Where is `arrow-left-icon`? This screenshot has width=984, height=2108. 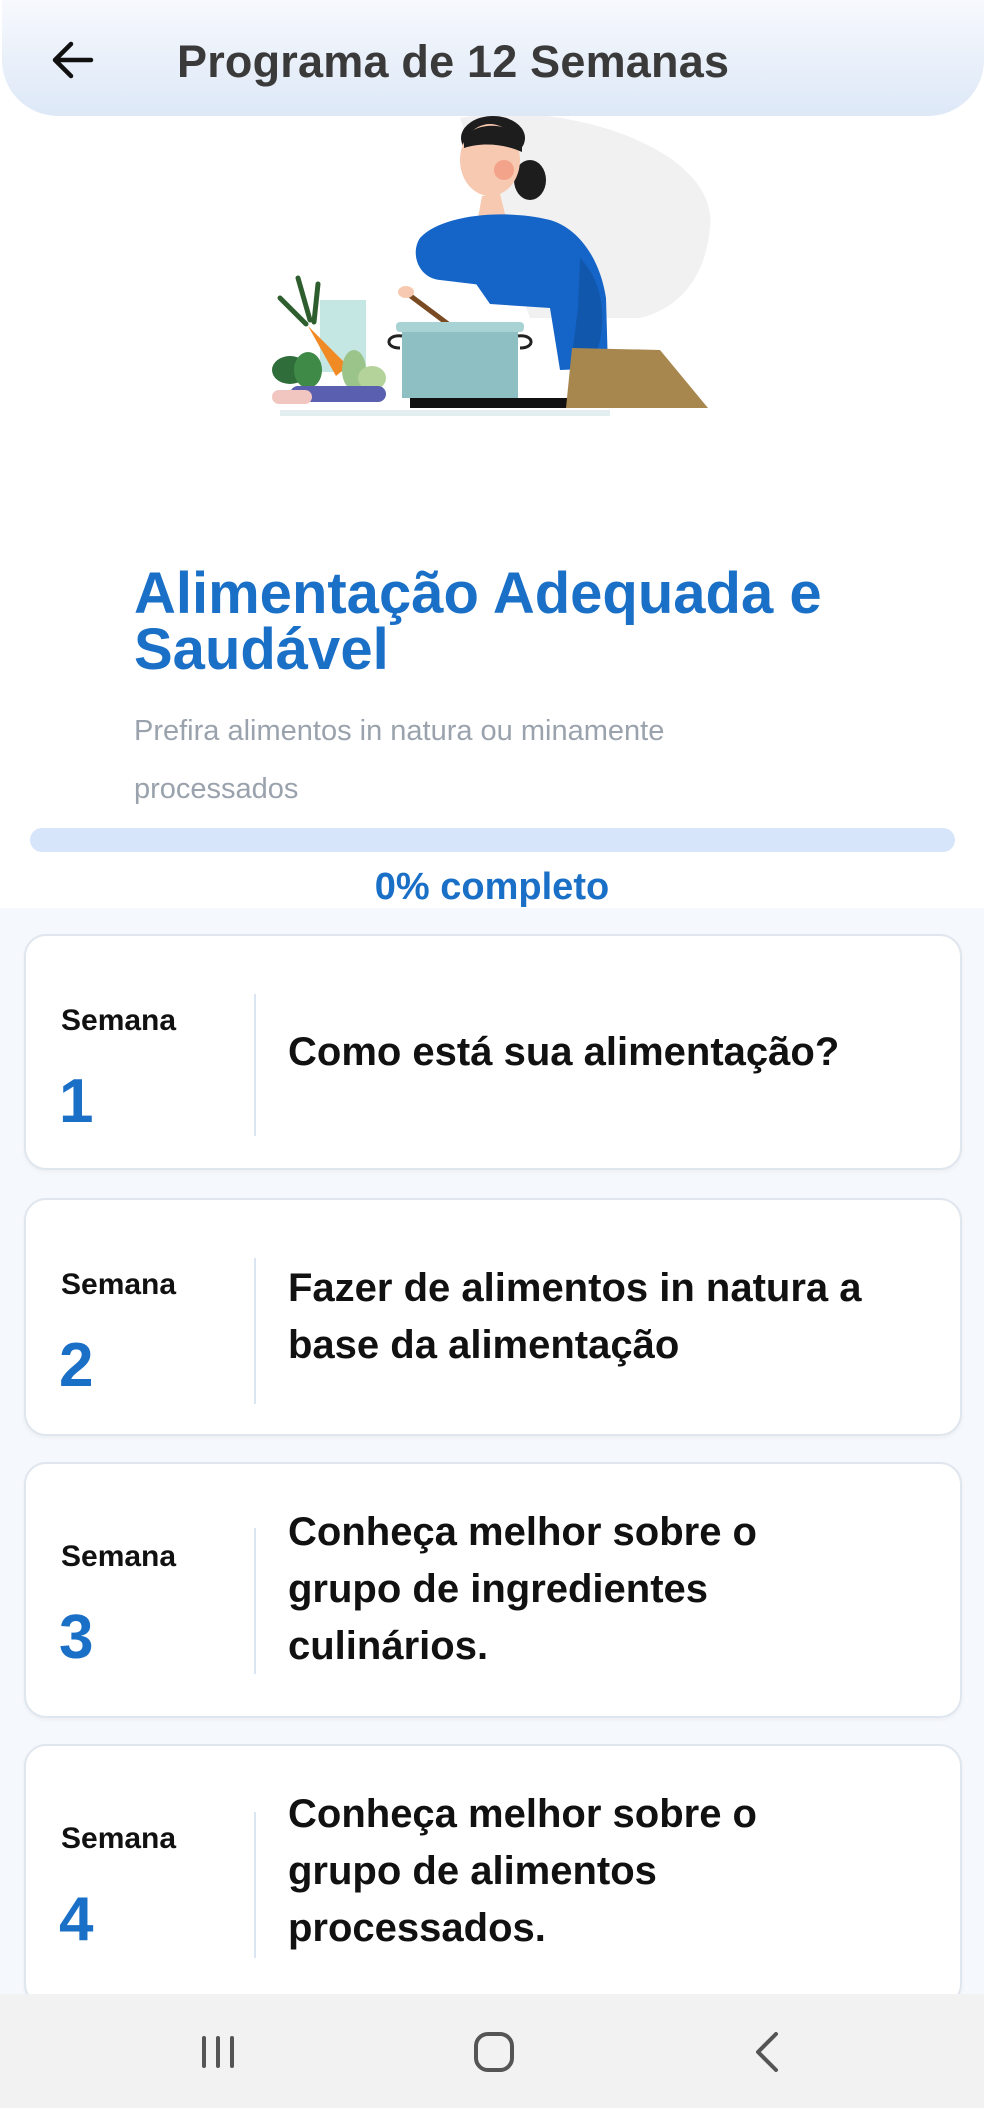 arrow-left-icon is located at coordinates (73, 60).